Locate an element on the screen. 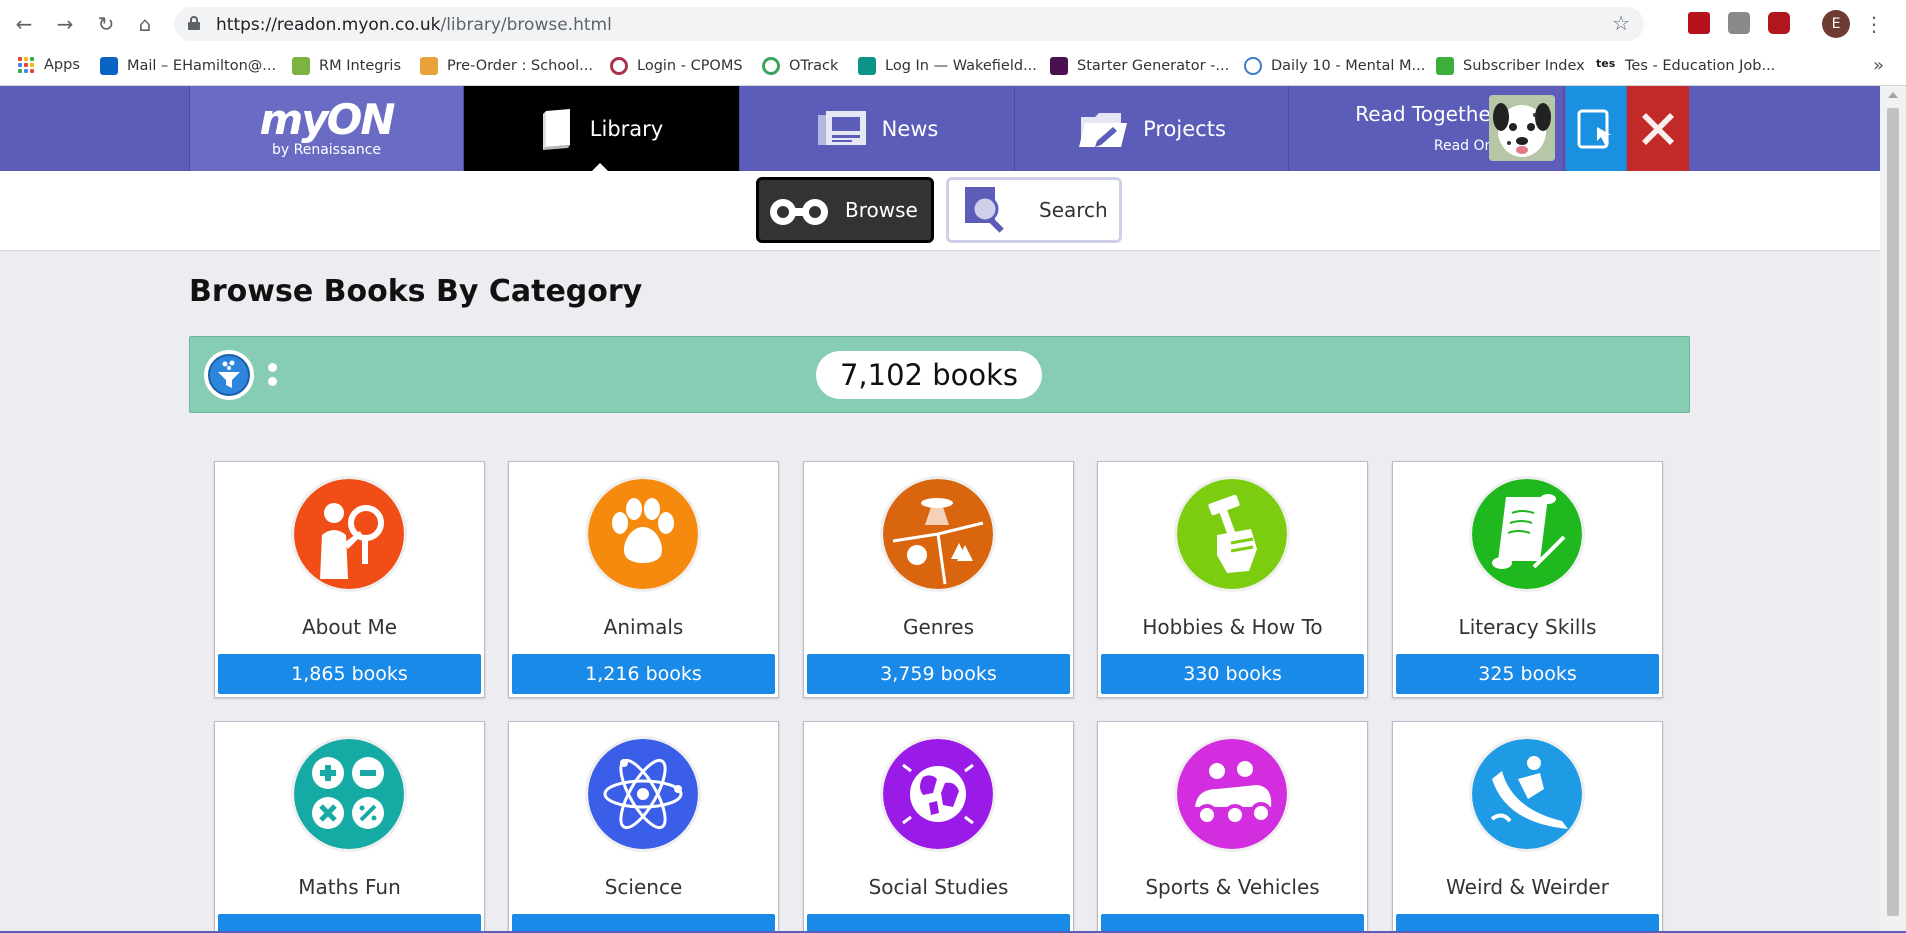  bookmark-apps: Apps is located at coordinates (49, 65).